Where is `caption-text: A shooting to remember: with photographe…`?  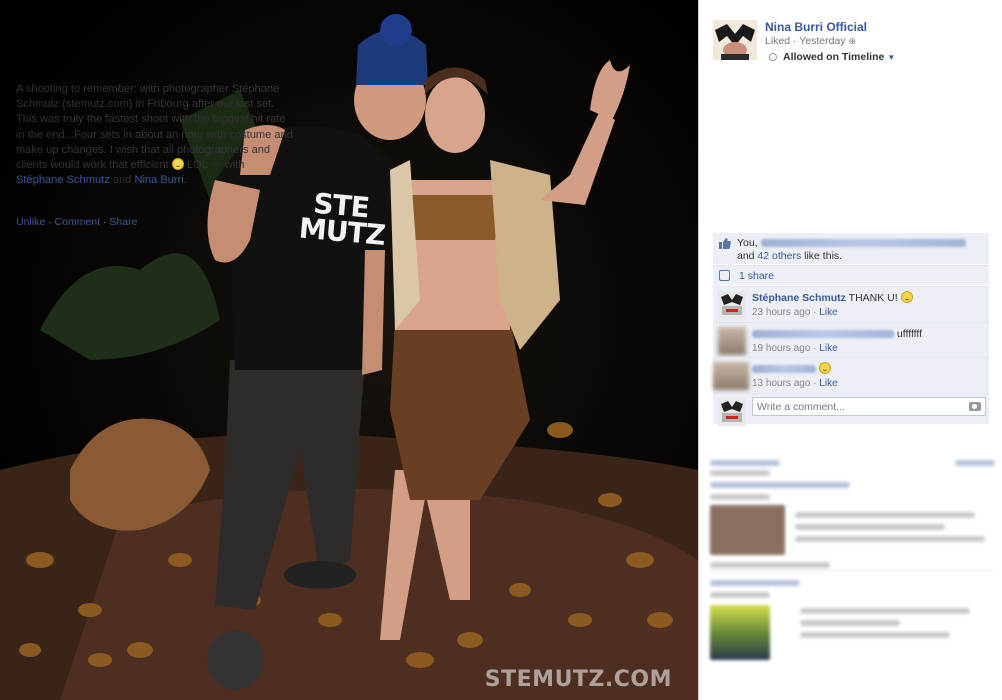 caption-text: A shooting to remember: with photographe… is located at coordinates (154, 127).